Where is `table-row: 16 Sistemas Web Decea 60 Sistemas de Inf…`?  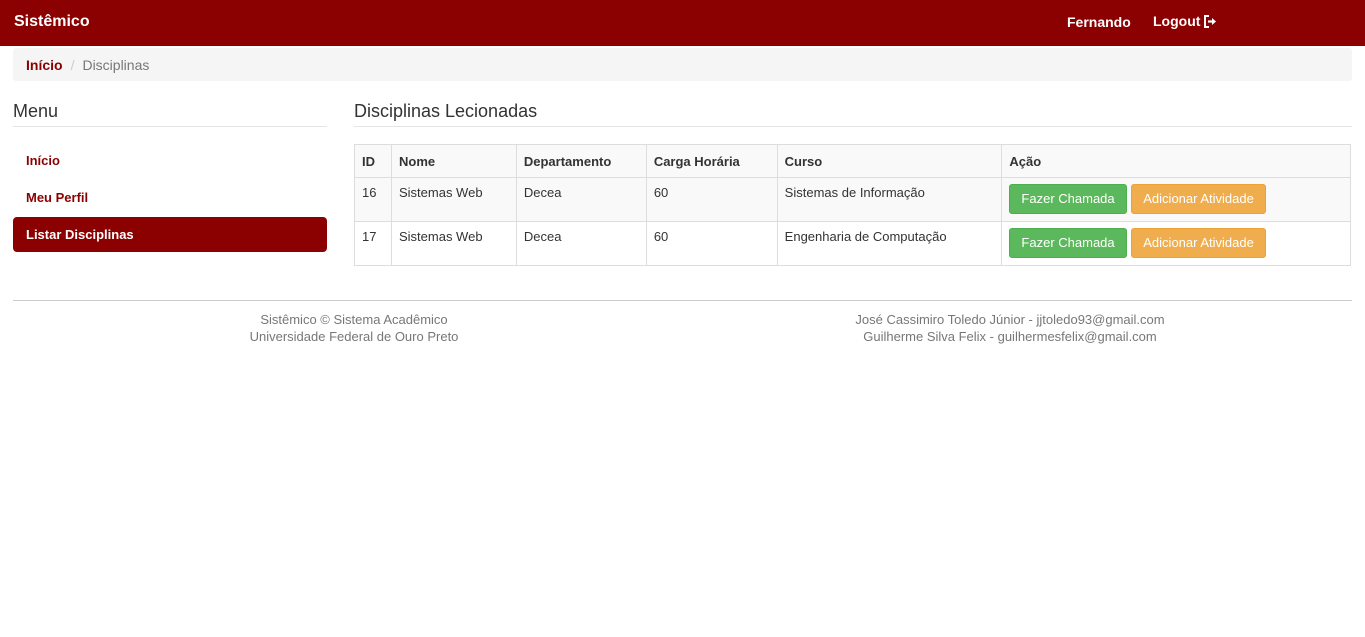
table-row: 16 Sistemas Web Decea 60 Sistemas de Inf… is located at coordinates (852, 199).